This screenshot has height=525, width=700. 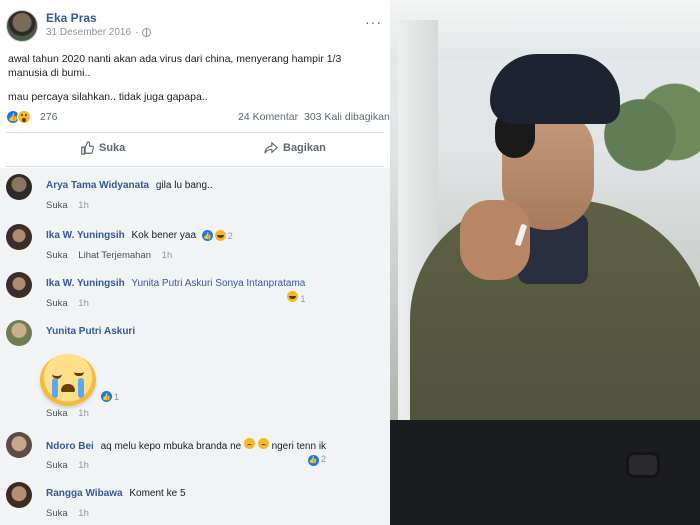 I want to click on comment-tagged-names: Yunita Putri Askuri Sonya Intanpratama, so click(x=218, y=283).